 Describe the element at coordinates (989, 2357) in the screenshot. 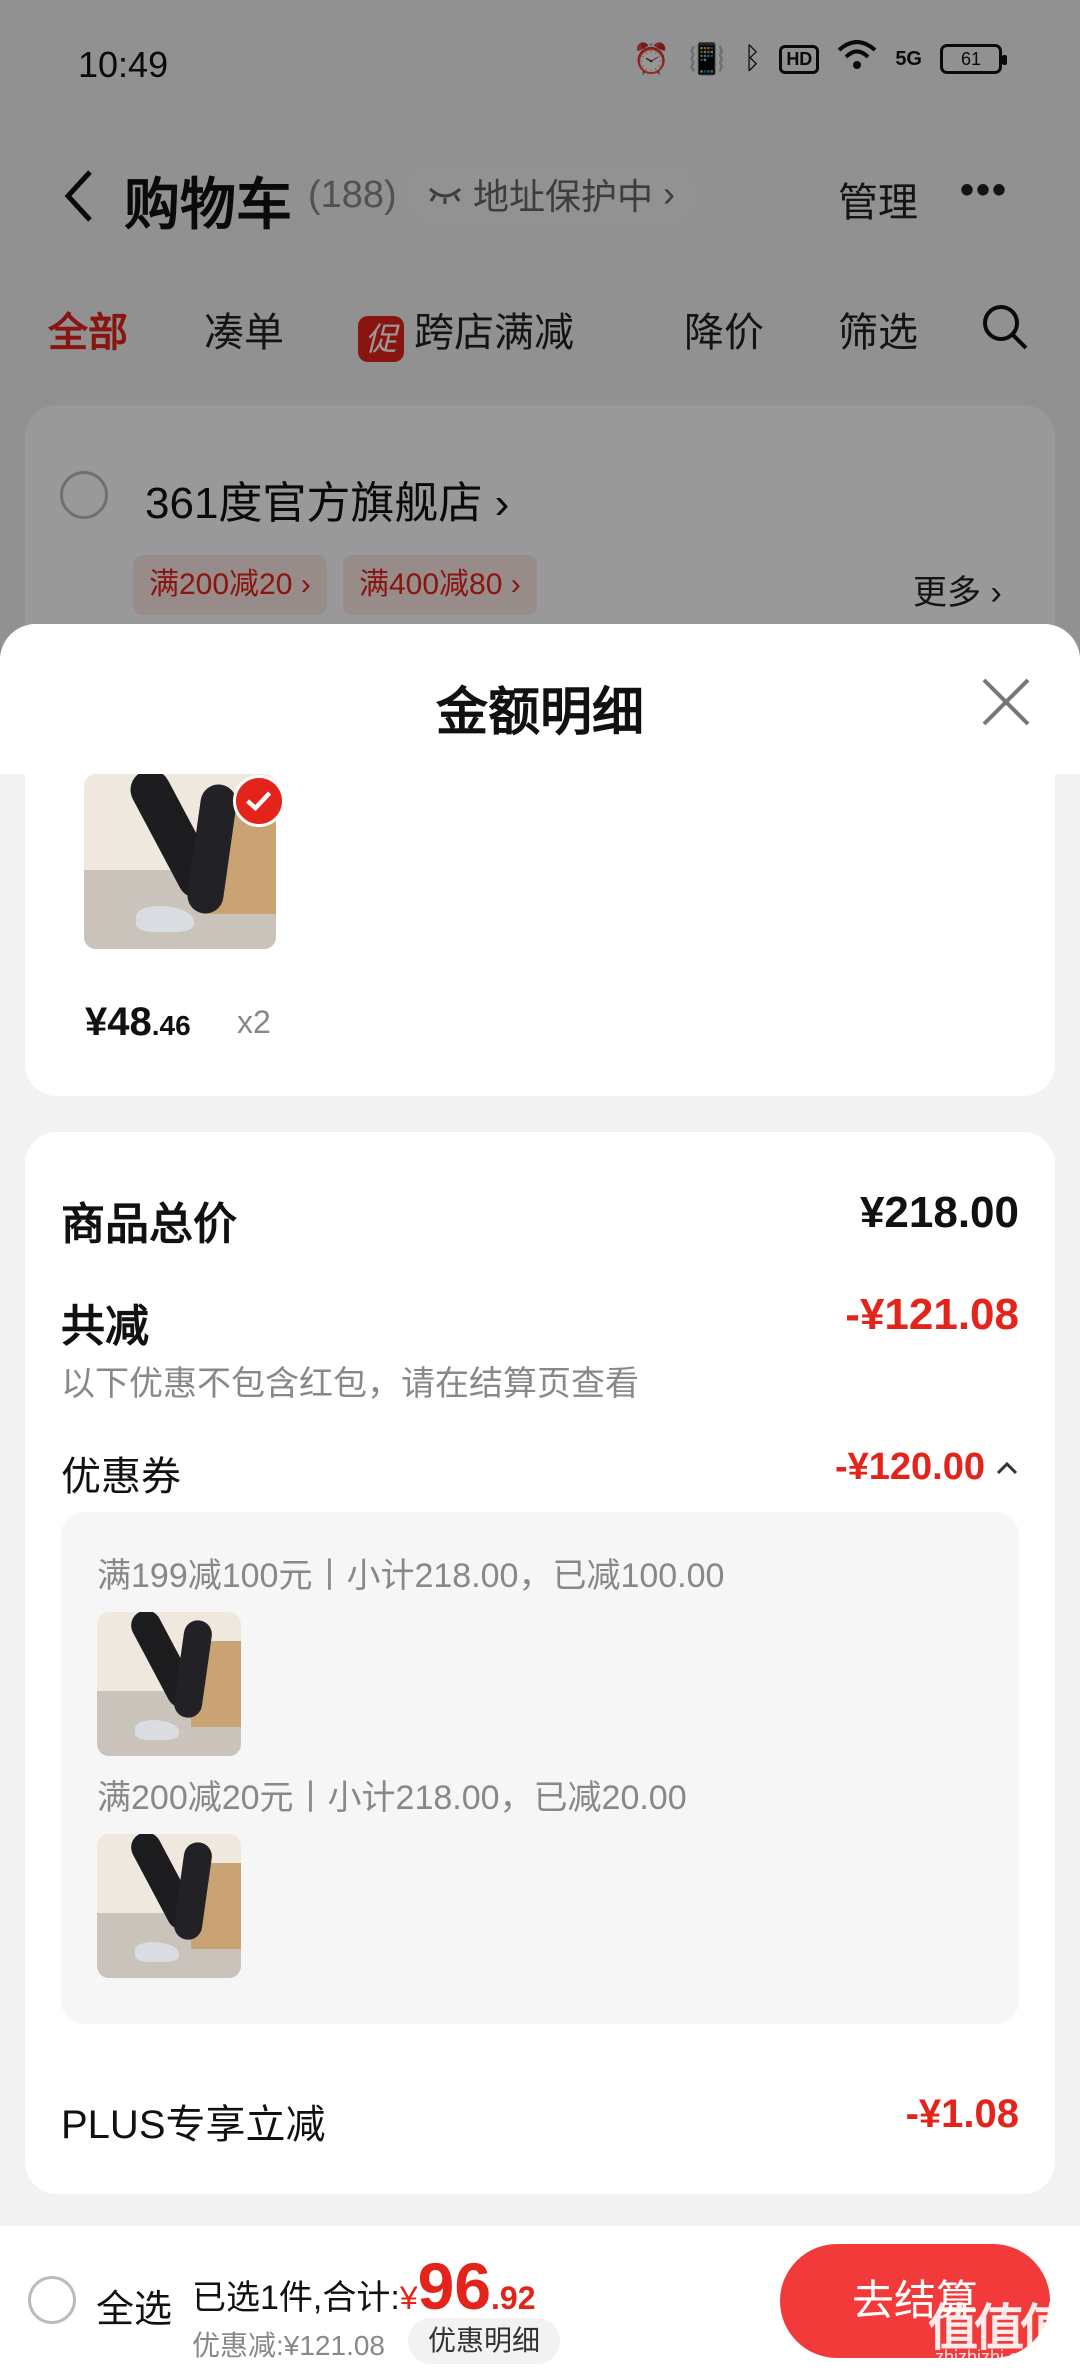

I see `watermark-domain: zhizhizhi.com` at that location.